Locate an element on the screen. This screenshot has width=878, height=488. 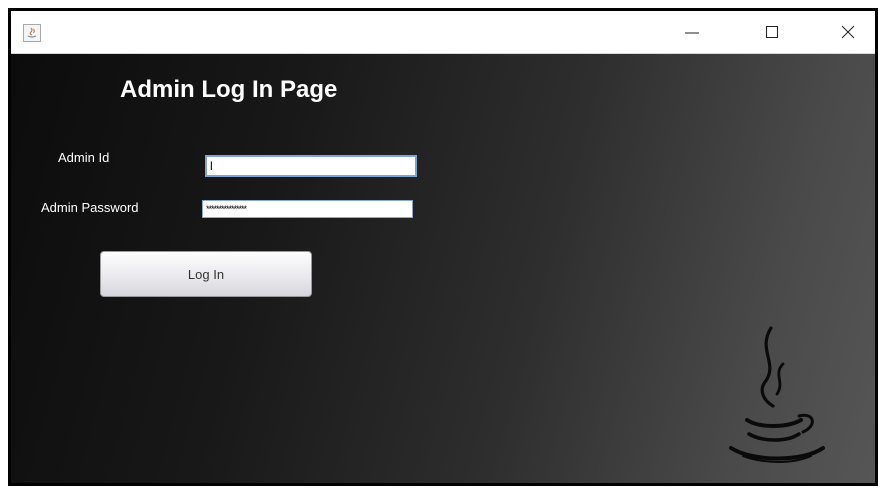
title-bar is located at coordinates (443, 32).